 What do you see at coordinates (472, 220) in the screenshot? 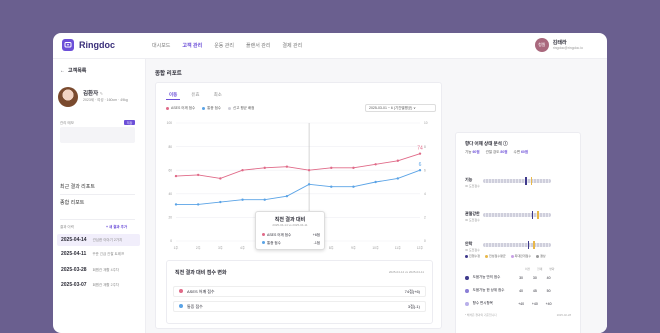
I see `category-joint-sub: ID 도전점수` at bounding box center [472, 220].